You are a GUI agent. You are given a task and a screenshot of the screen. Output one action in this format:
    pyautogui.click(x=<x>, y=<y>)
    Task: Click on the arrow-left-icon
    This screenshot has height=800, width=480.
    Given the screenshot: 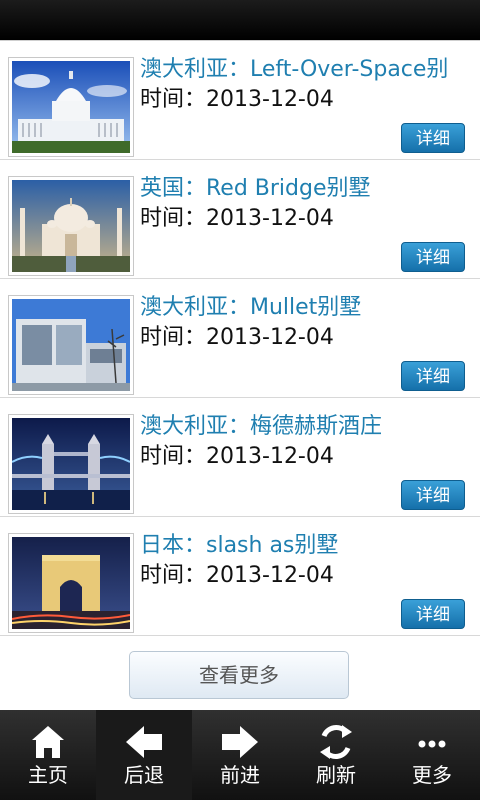 What is the action you would take?
    pyautogui.click(x=144, y=742)
    